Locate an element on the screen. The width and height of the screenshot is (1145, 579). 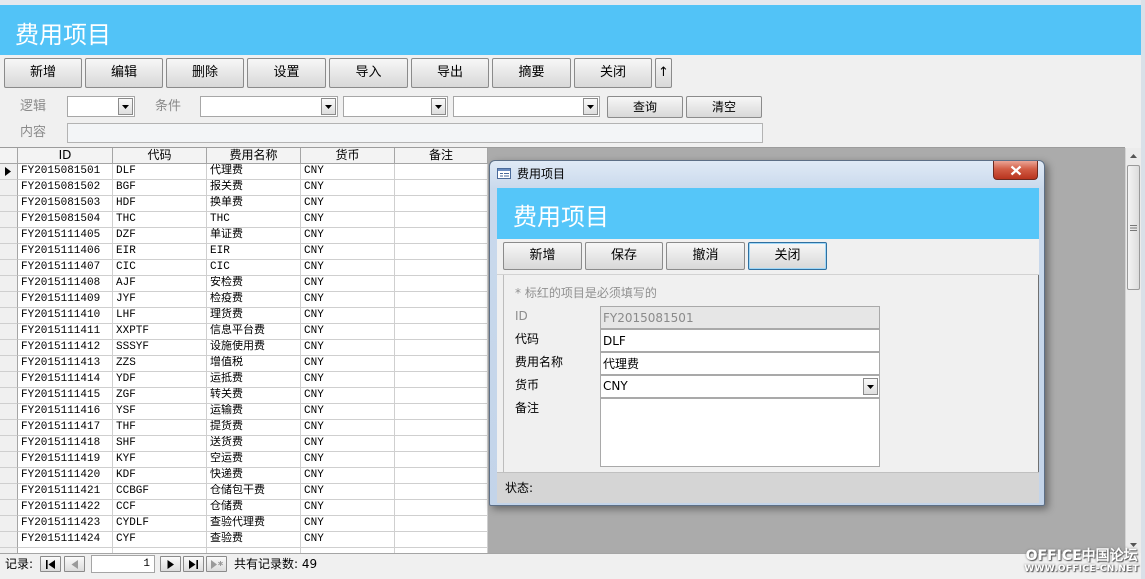
grid-cell-code: THF is located at coordinates (160, 428).